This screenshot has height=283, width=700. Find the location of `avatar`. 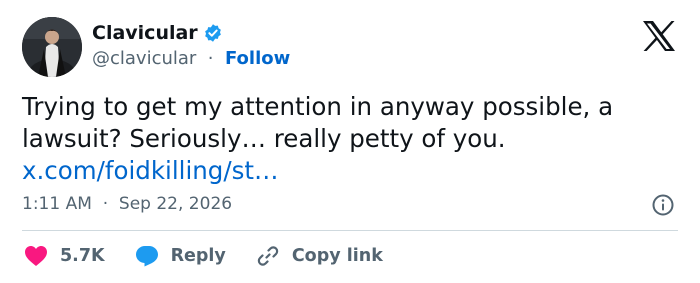

avatar is located at coordinates (52, 47).